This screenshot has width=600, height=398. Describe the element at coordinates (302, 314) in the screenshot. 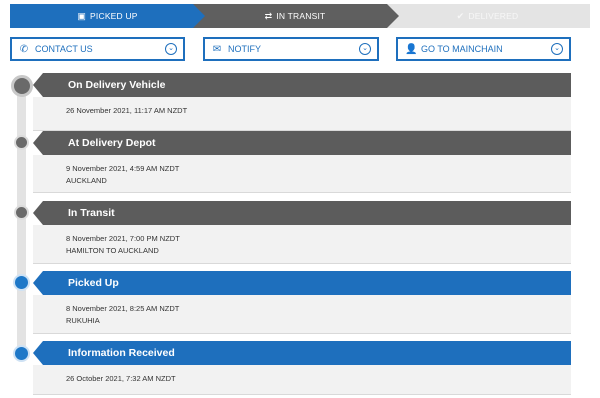

I see `event-details: 8 November 2021, 8:25 AM NZDT RUKUHIA` at that location.